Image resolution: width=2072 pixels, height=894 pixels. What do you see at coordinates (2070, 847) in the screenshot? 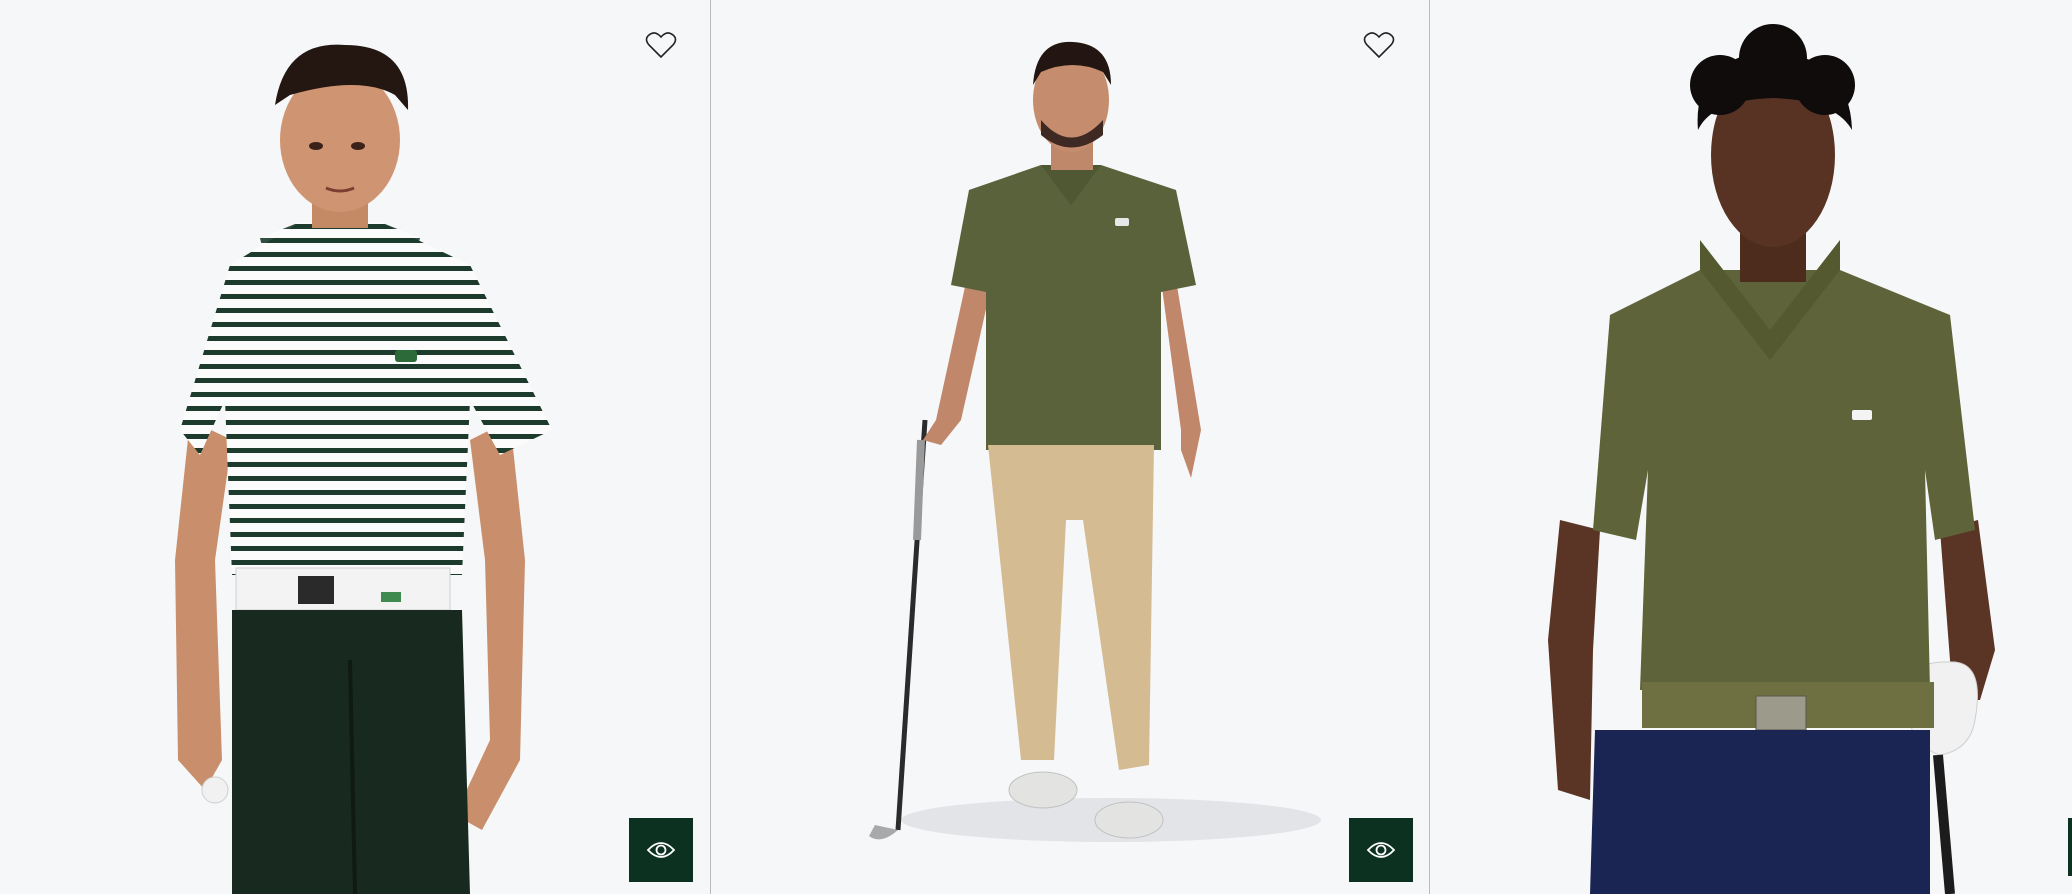
I see `next-card-quickview-edge` at bounding box center [2070, 847].